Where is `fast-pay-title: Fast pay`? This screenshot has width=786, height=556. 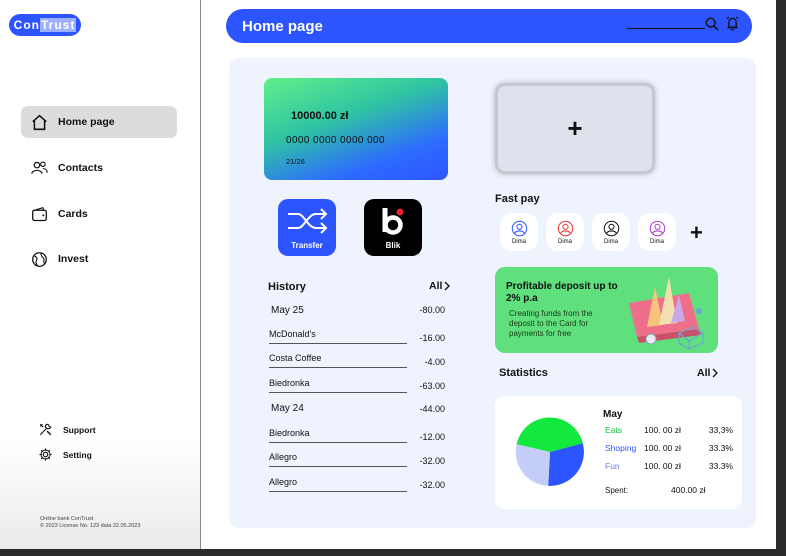 fast-pay-title: Fast pay is located at coordinates (517, 199).